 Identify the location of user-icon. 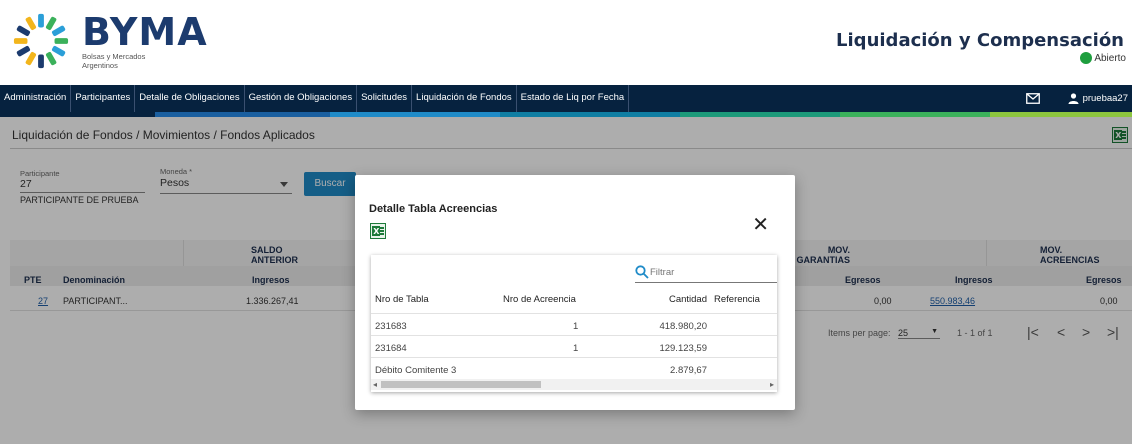
(1073, 98).